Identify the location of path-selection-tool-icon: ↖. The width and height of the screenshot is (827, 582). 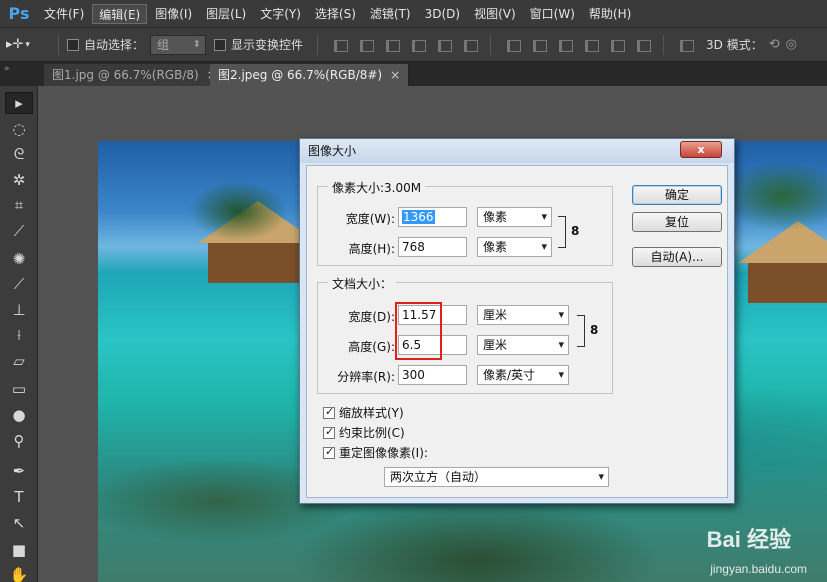
(19, 523).